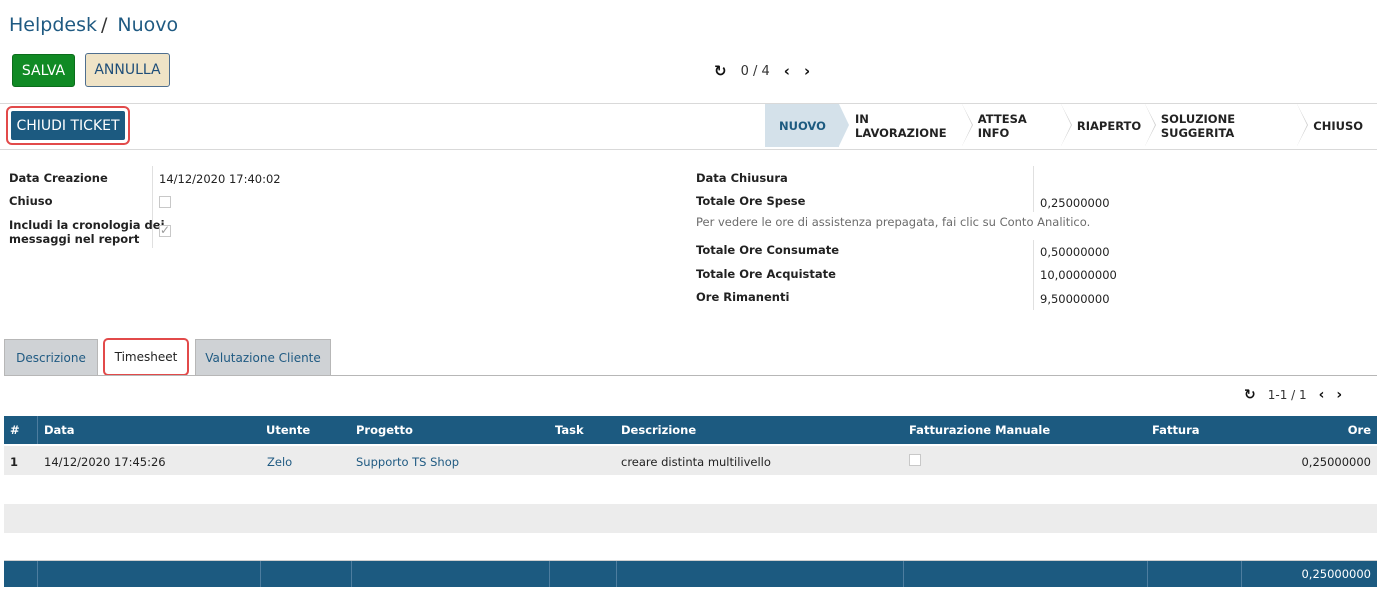 This screenshot has width=1377, height=590. What do you see at coordinates (1002, 125) in the screenshot?
I see `stage-label: ATTESA INFO` at bounding box center [1002, 125].